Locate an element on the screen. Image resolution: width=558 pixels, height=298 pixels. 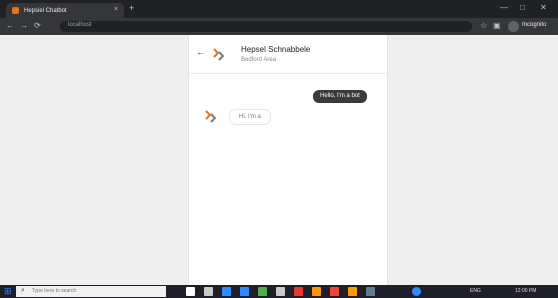
profile-avatar is located at coordinates (513, 26).